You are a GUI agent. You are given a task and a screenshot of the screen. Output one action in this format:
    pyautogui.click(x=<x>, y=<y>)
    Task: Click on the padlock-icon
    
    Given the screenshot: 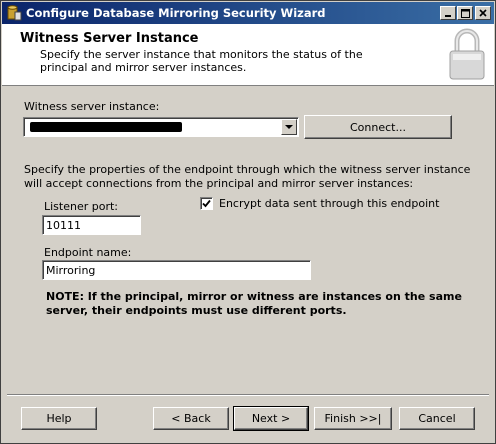 What is the action you would take?
    pyautogui.click(x=467, y=54)
    